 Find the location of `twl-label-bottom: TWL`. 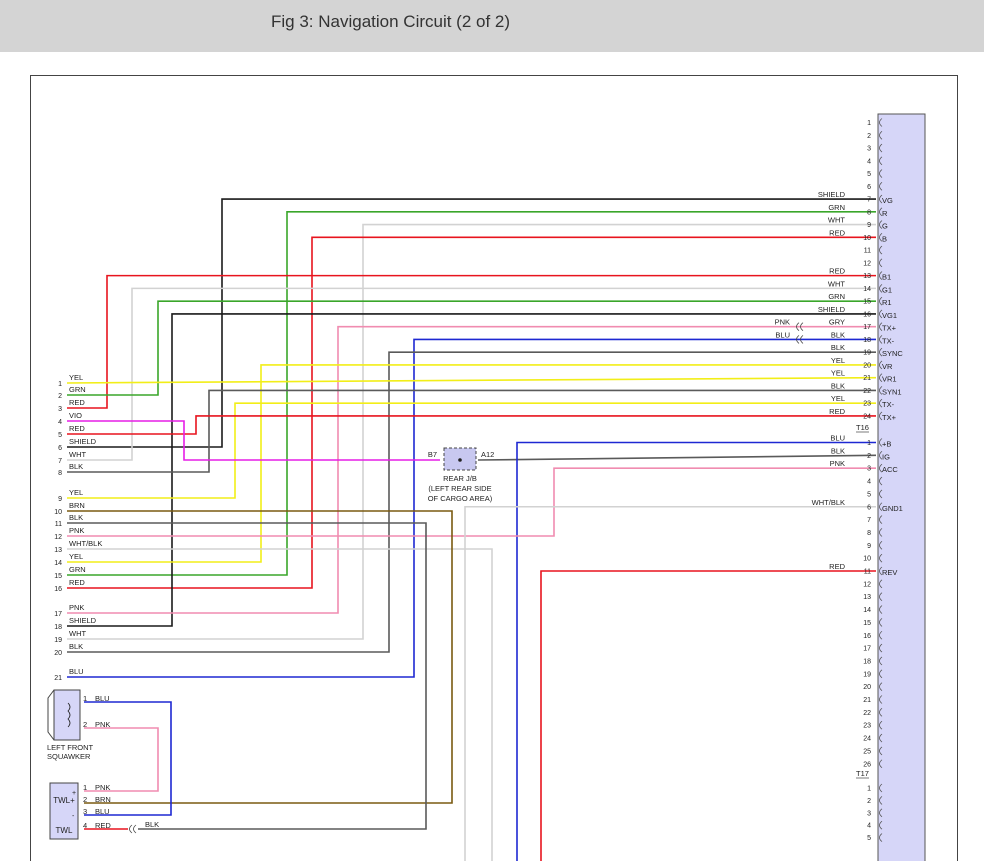

twl-label-bottom: TWL is located at coordinates (64, 830).